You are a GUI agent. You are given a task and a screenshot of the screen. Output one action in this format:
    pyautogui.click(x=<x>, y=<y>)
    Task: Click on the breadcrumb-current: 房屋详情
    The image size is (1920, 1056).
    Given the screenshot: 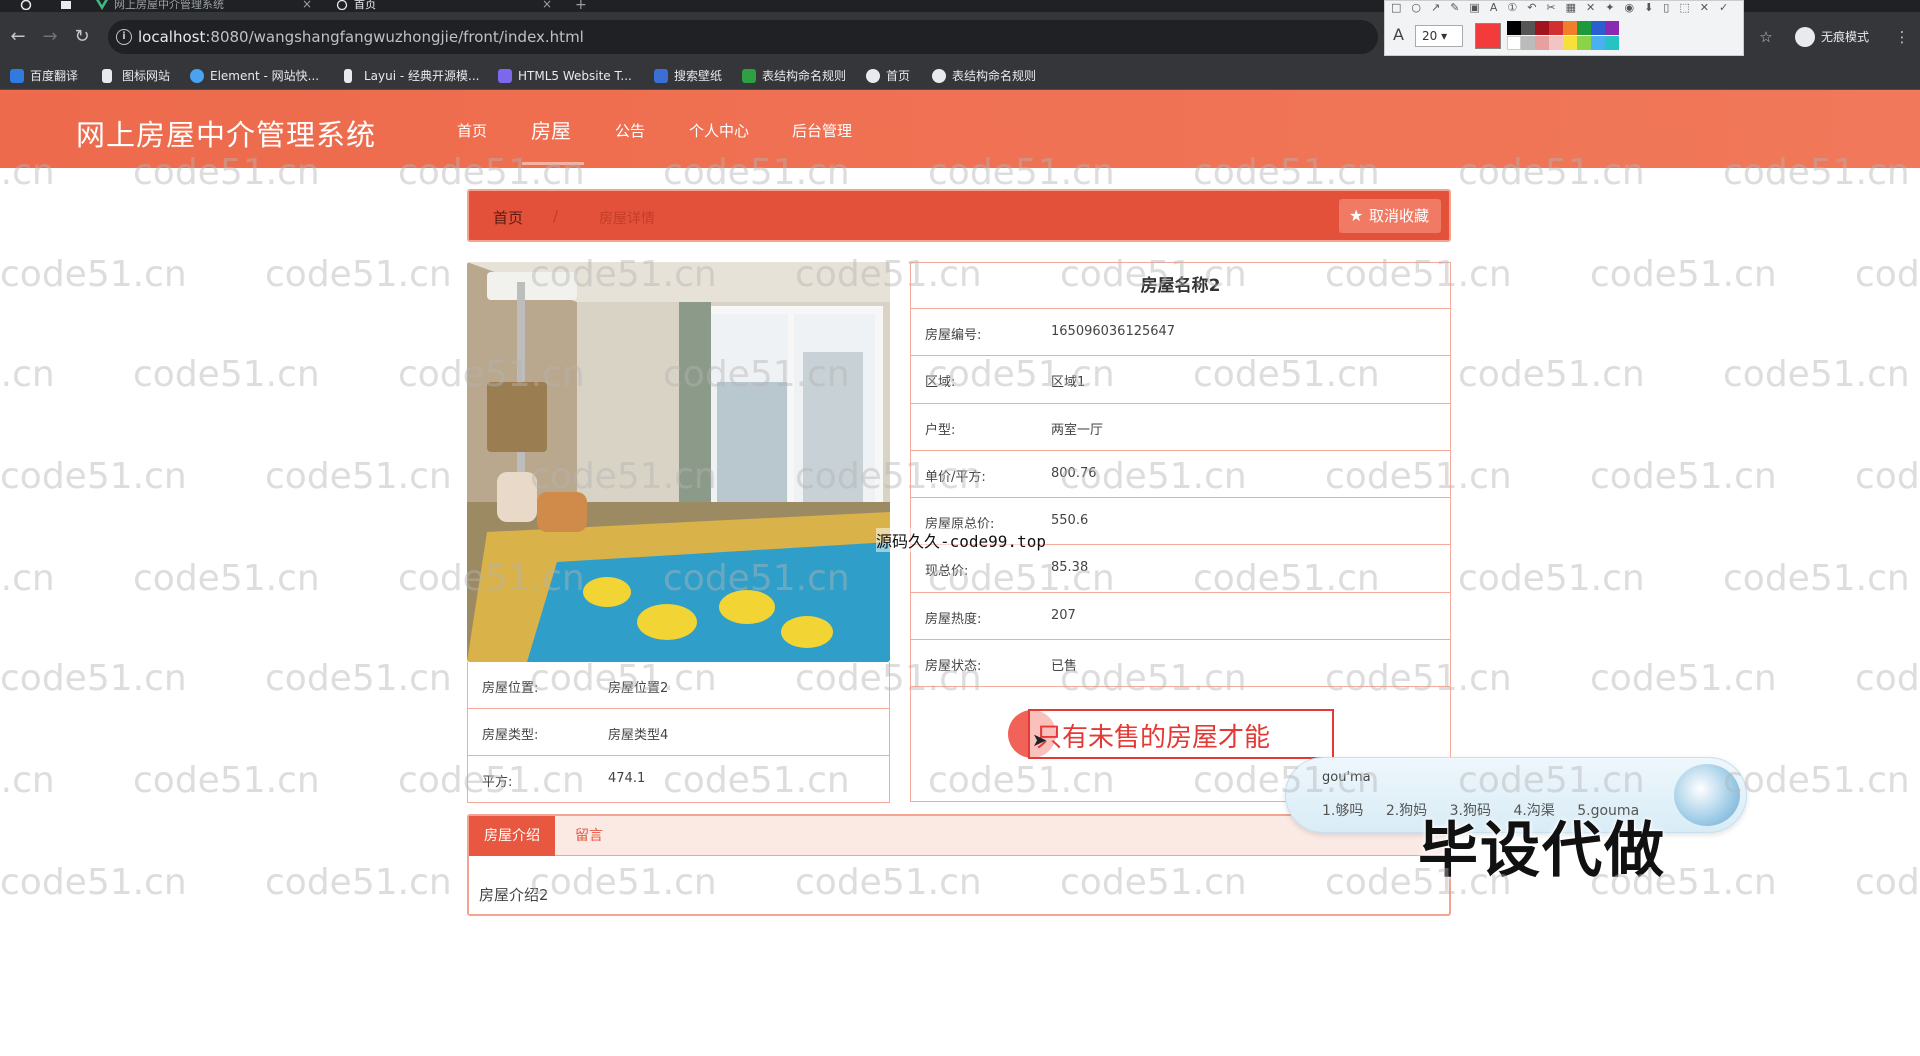 What is the action you would take?
    pyautogui.click(x=627, y=219)
    